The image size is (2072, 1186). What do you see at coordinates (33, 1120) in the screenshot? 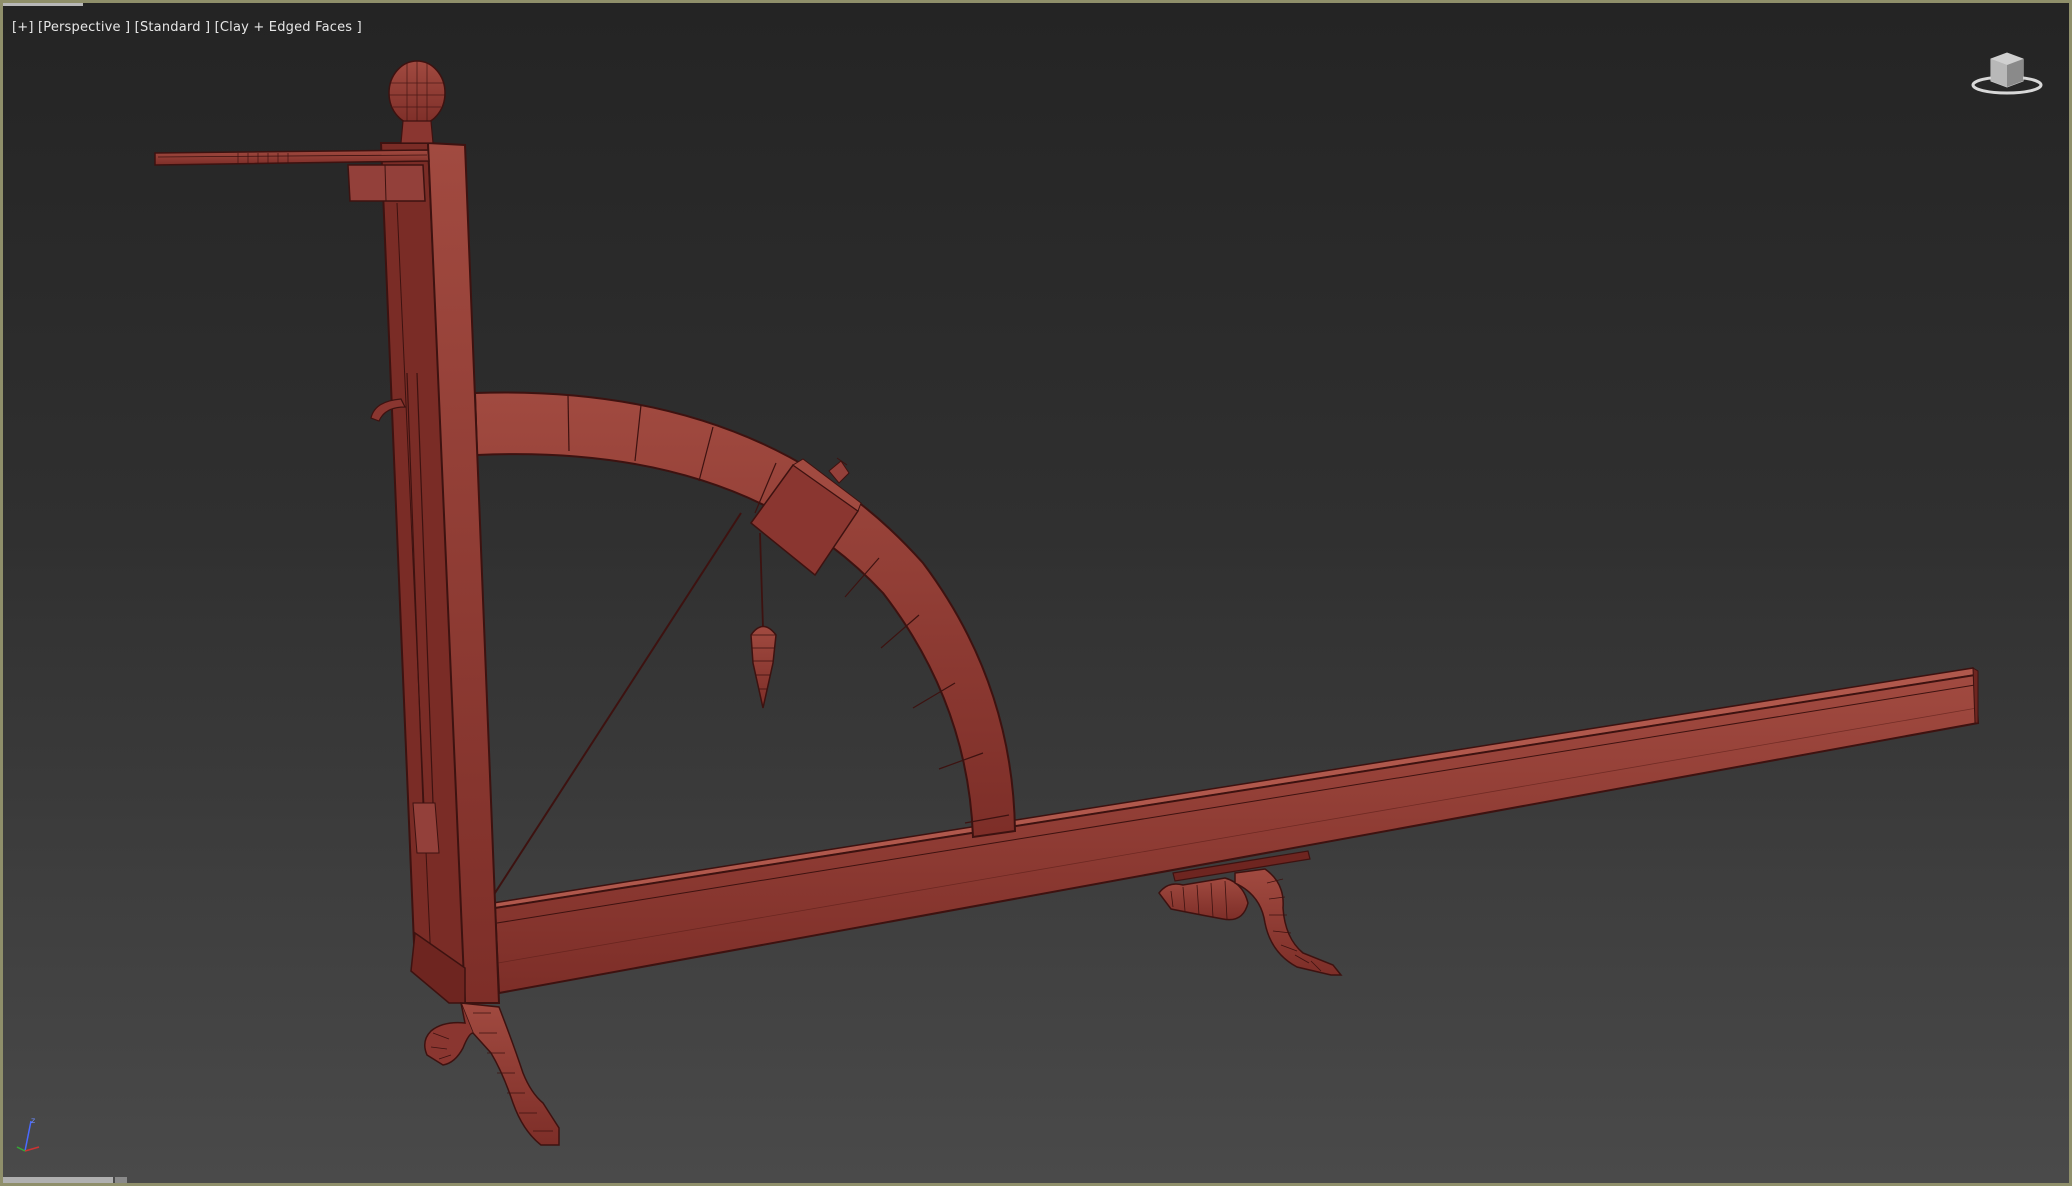
I see `svg-text: z` at bounding box center [33, 1120].